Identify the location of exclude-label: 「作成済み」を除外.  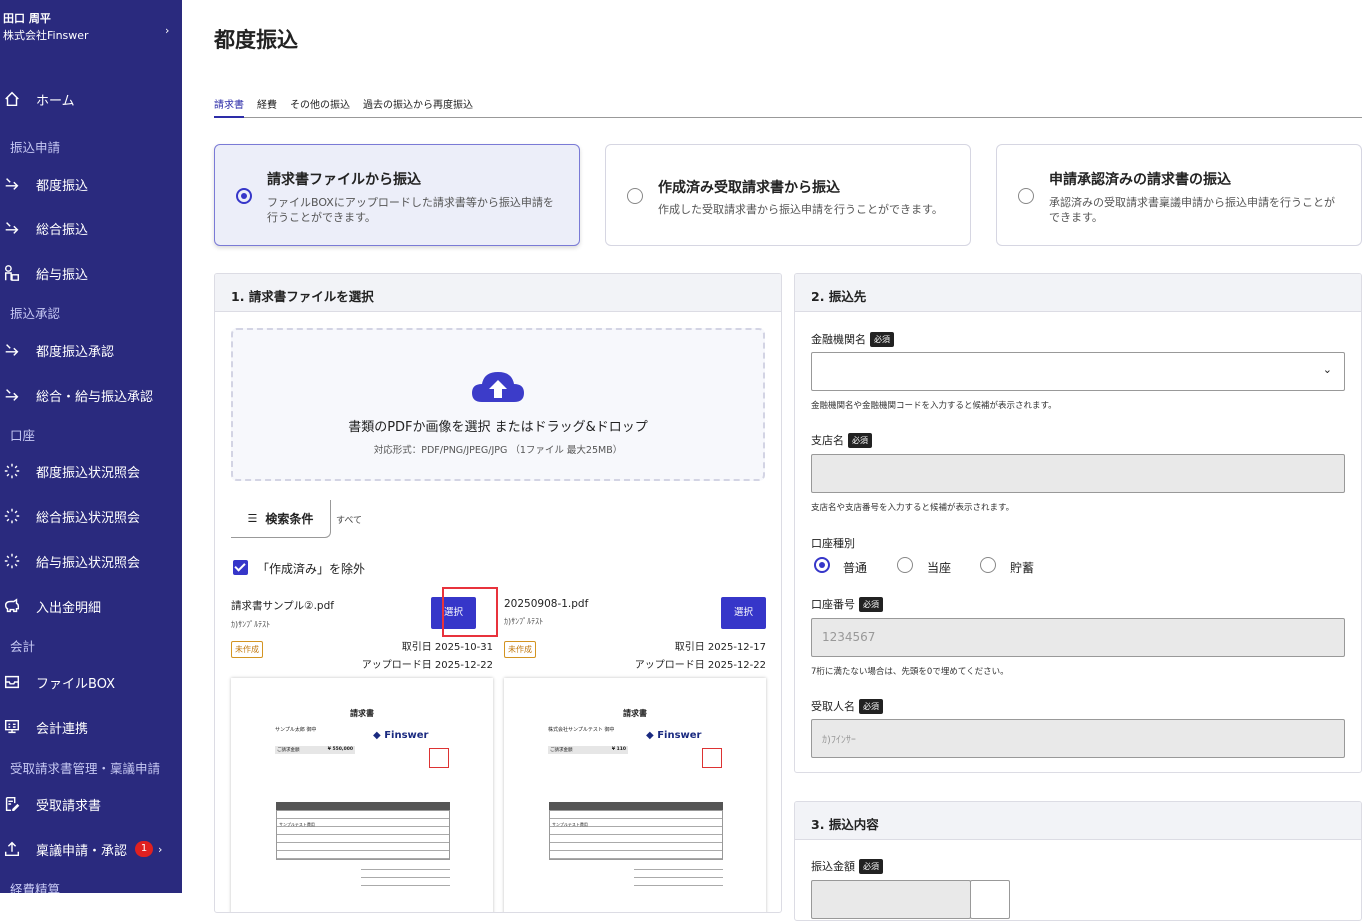
(311, 568).